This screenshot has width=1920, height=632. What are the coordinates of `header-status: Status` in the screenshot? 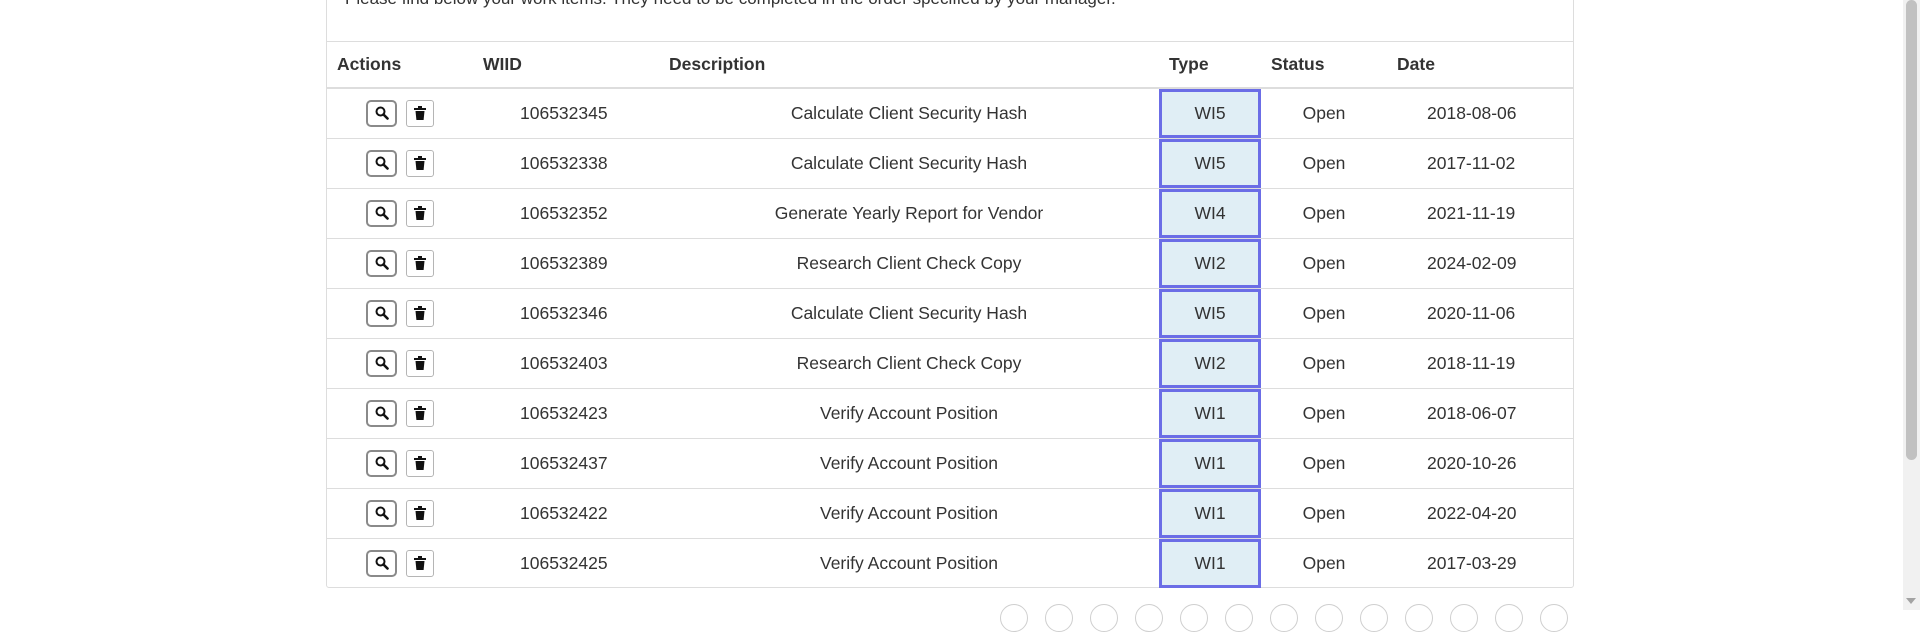 It's located at (1324, 65).